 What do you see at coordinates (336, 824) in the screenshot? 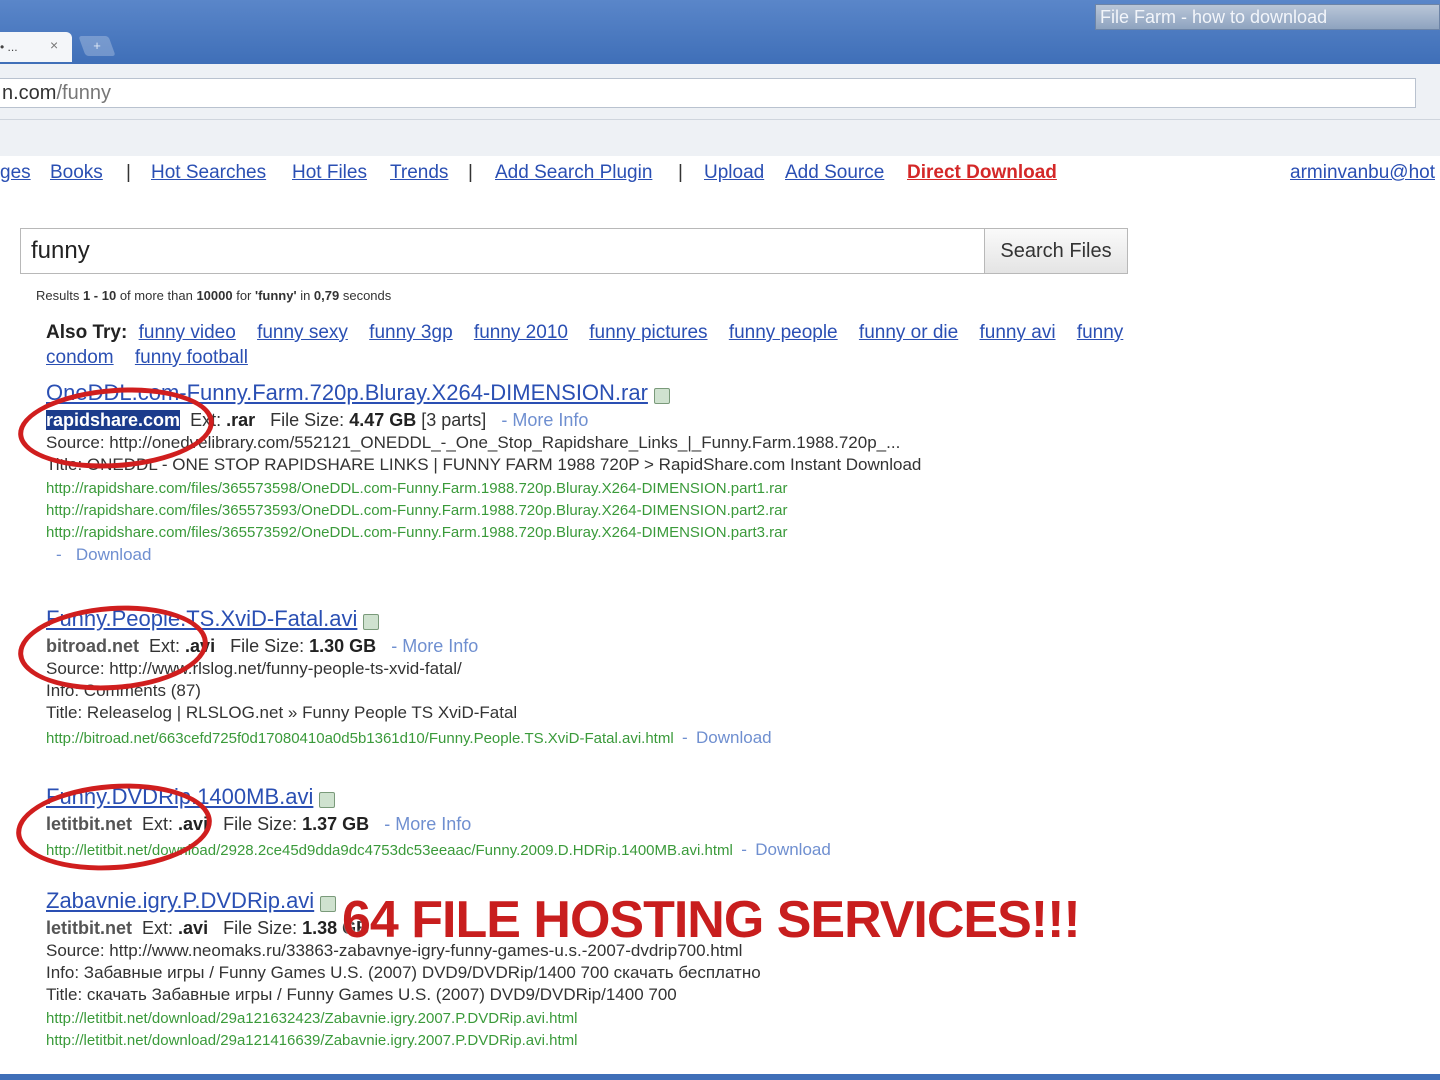
I see `result-size: 1.37 GB` at bounding box center [336, 824].